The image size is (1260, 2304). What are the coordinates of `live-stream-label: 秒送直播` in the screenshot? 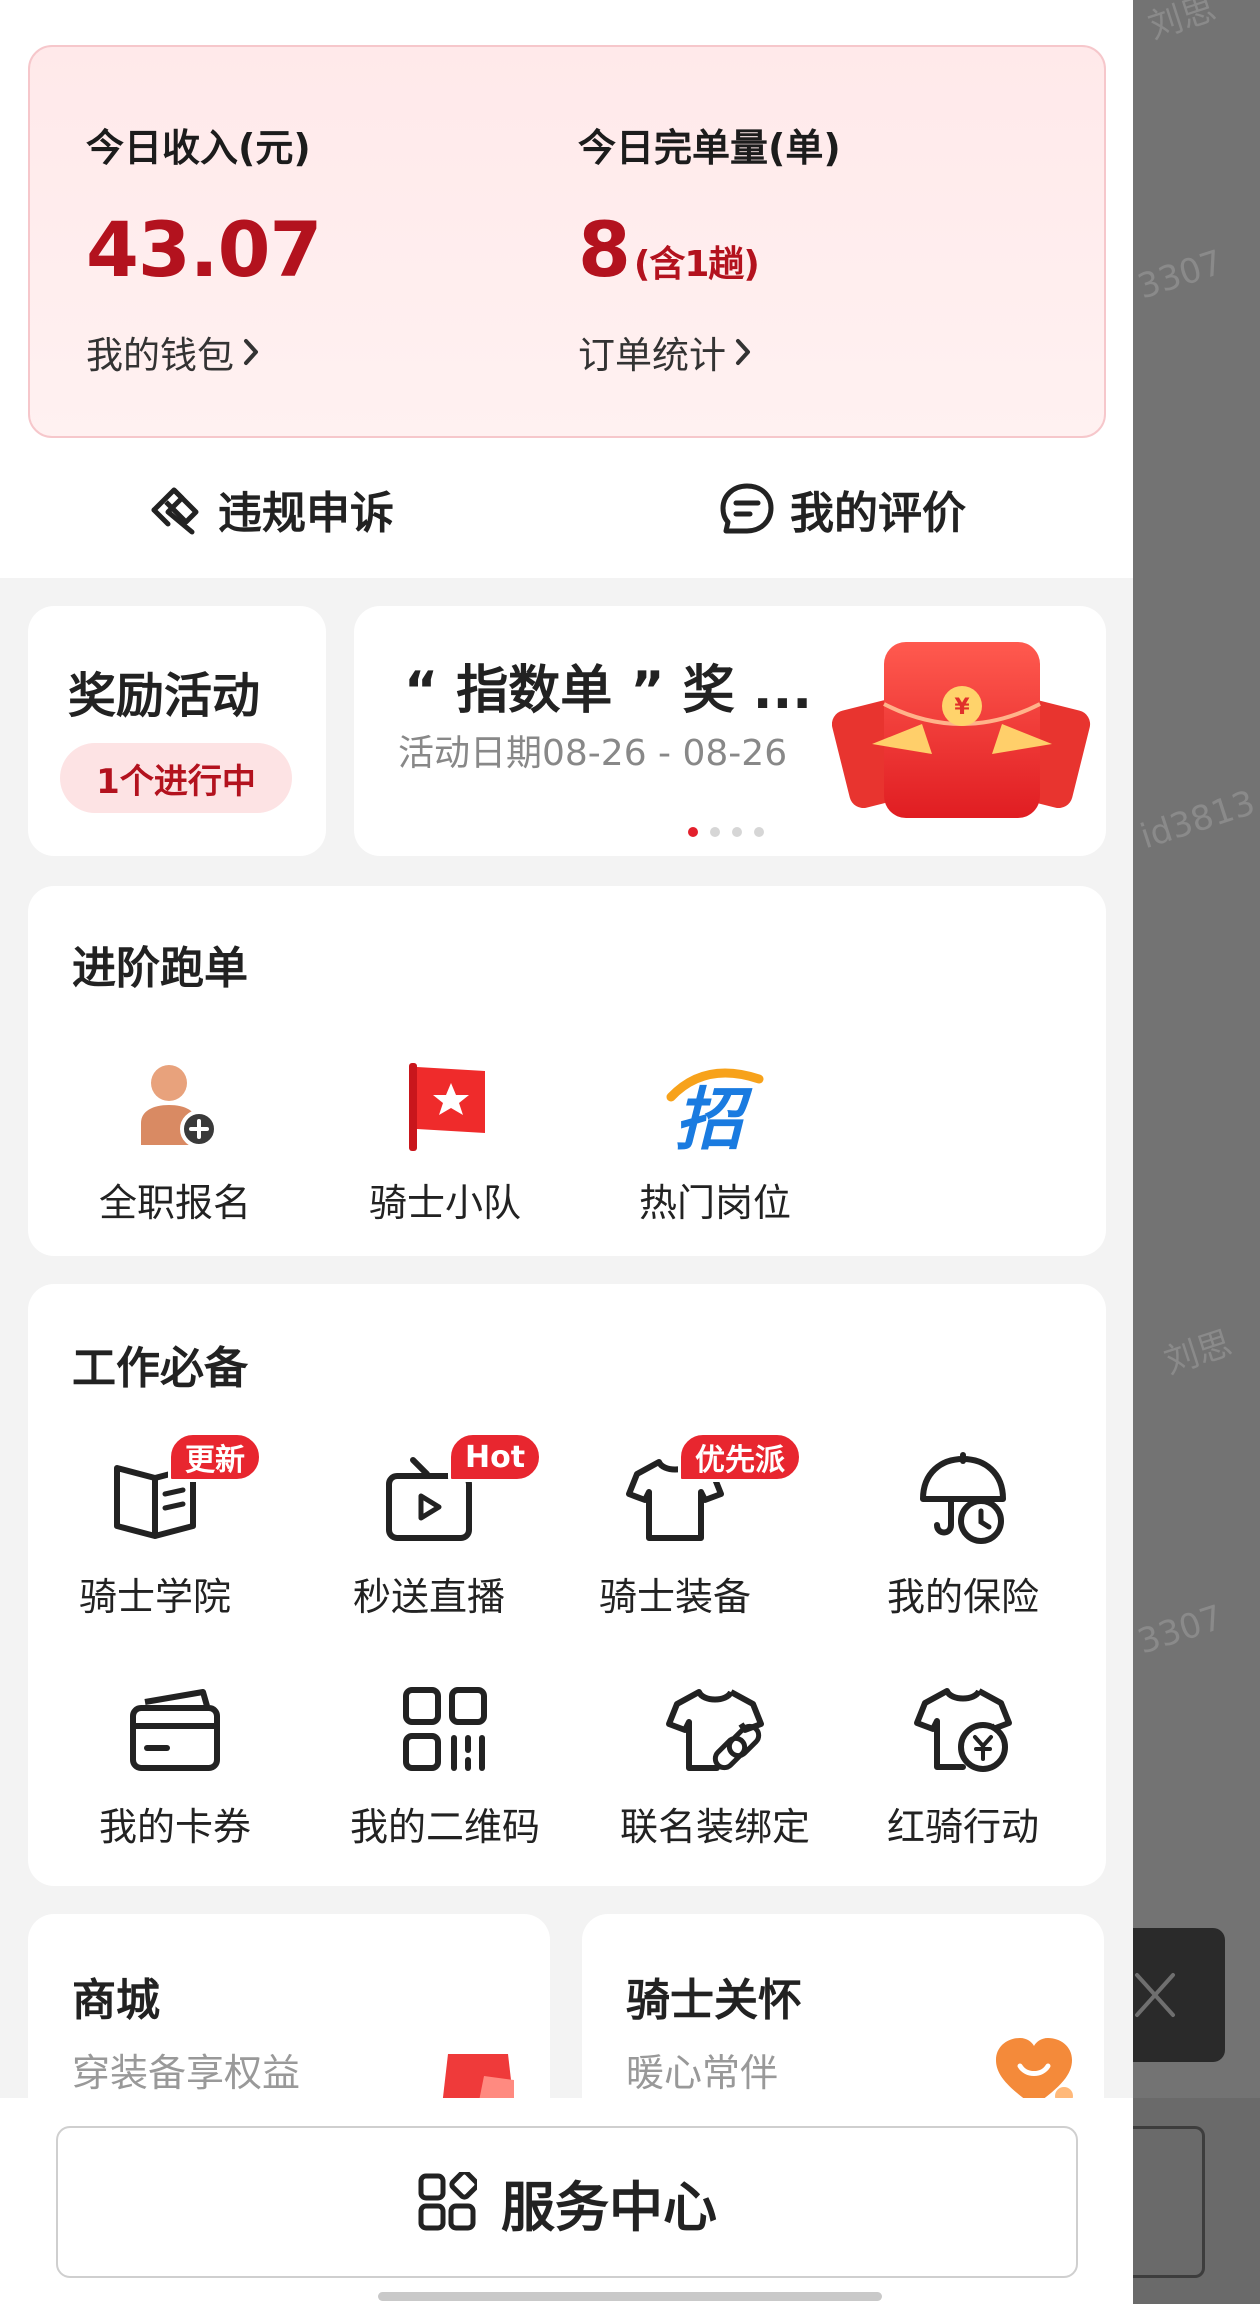 It's located at (428, 1597).